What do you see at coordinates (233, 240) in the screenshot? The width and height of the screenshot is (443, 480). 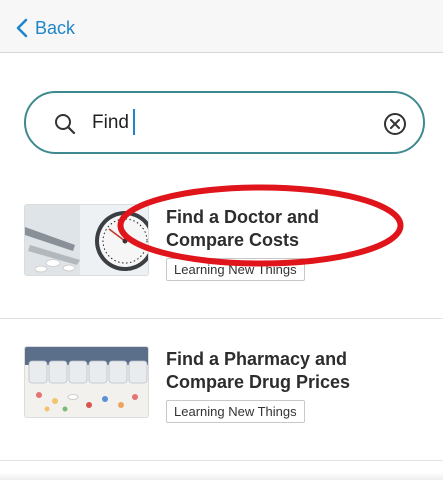 I see `result-title-line: Compare Costs` at bounding box center [233, 240].